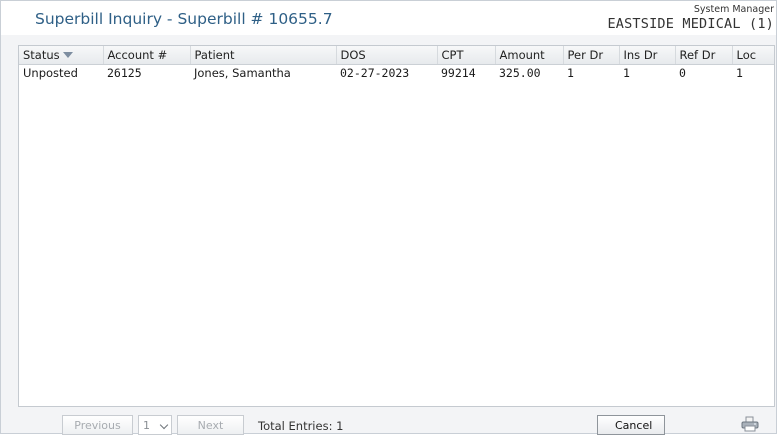 This screenshot has height=436, width=777. I want to click on cancel-button: Cancel, so click(631, 425).